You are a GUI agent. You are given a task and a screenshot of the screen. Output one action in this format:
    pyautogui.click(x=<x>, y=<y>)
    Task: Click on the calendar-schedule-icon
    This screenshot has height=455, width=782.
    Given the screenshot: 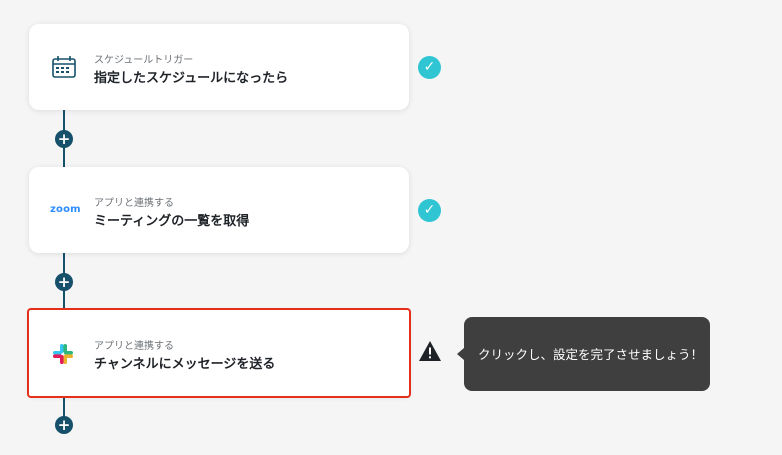 What is the action you would take?
    pyautogui.click(x=64, y=67)
    